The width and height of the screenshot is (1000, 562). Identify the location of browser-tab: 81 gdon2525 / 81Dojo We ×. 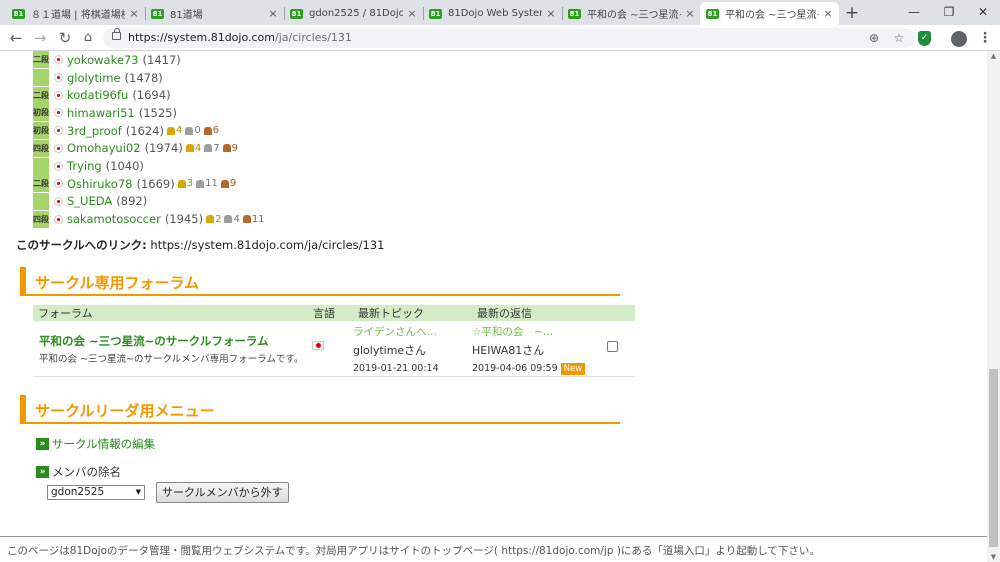
(353, 13).